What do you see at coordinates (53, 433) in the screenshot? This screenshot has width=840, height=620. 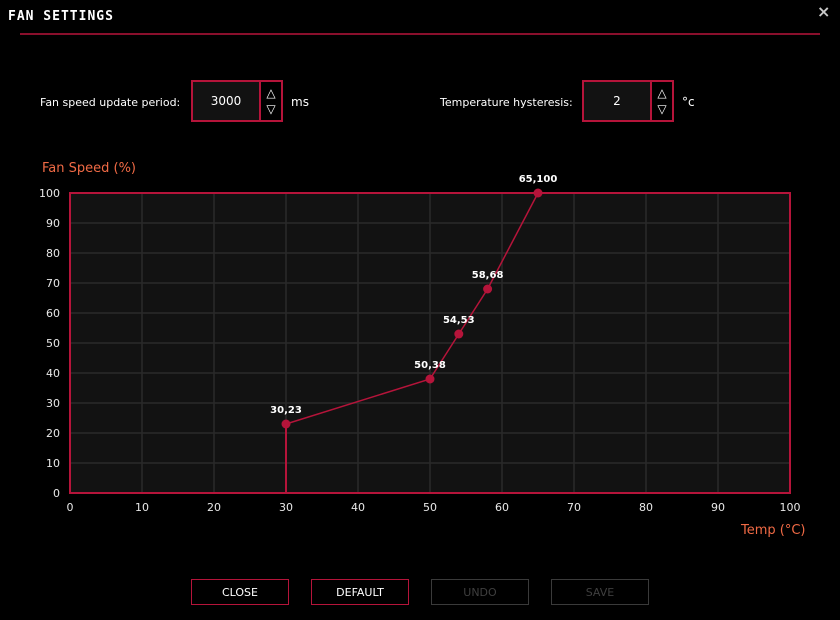 I see `y-tick-label: 20` at bounding box center [53, 433].